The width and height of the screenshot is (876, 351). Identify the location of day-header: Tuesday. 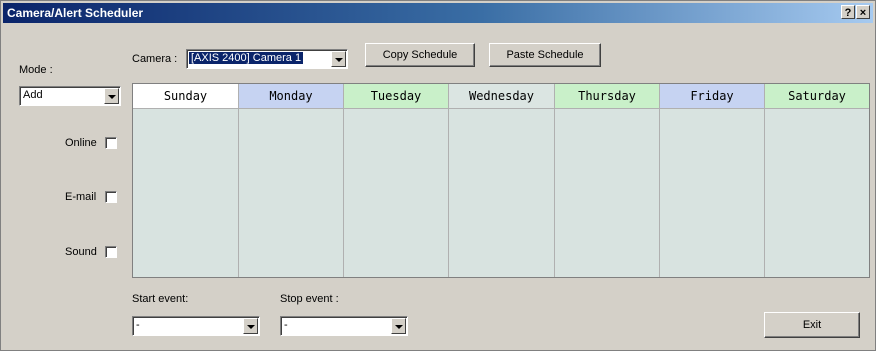
(396, 96).